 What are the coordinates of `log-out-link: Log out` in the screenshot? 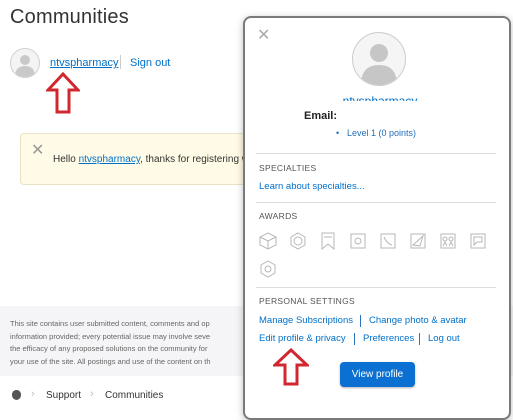 It's located at (444, 338).